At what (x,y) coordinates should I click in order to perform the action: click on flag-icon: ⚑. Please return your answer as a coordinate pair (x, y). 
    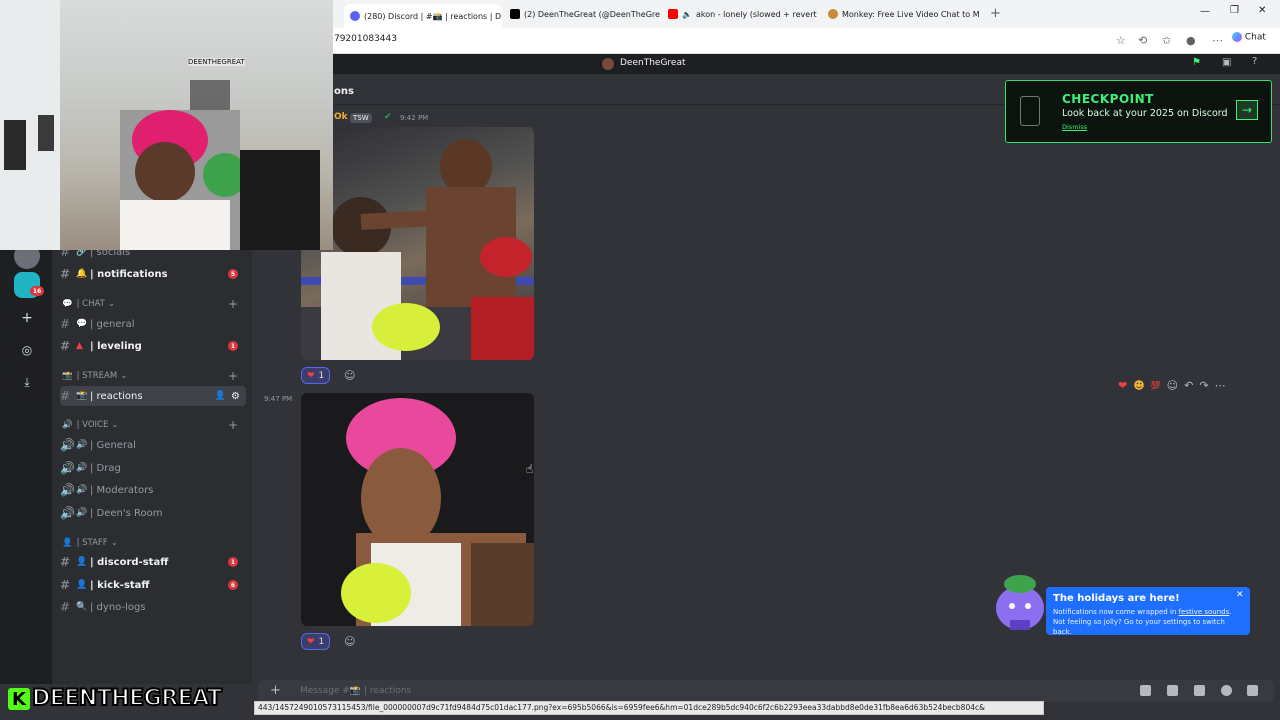
    Looking at the image, I should click on (1196, 62).